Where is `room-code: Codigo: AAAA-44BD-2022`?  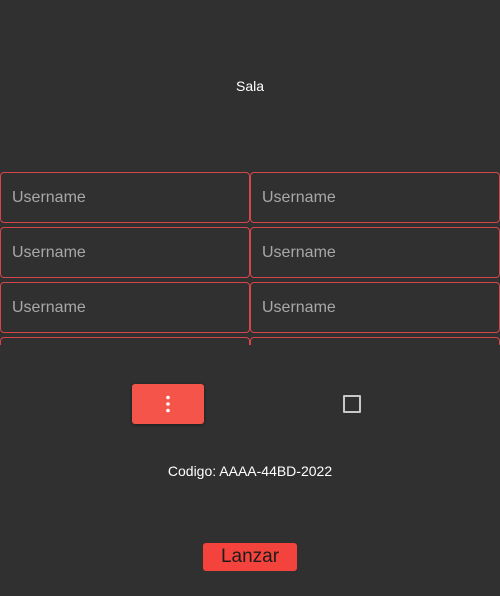 room-code: Codigo: AAAA-44BD-2022 is located at coordinates (250, 471).